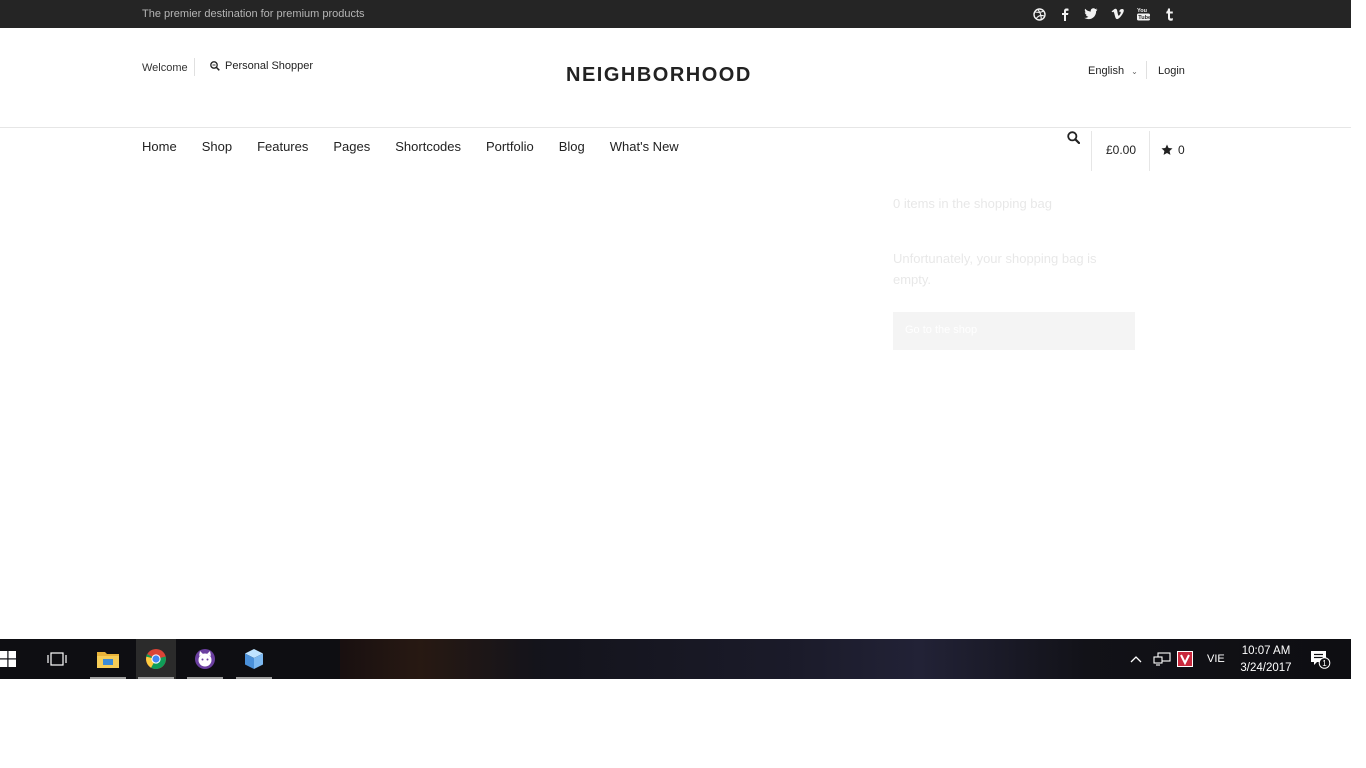  I want to click on nav-item-shop: Shop, so click(217, 146).